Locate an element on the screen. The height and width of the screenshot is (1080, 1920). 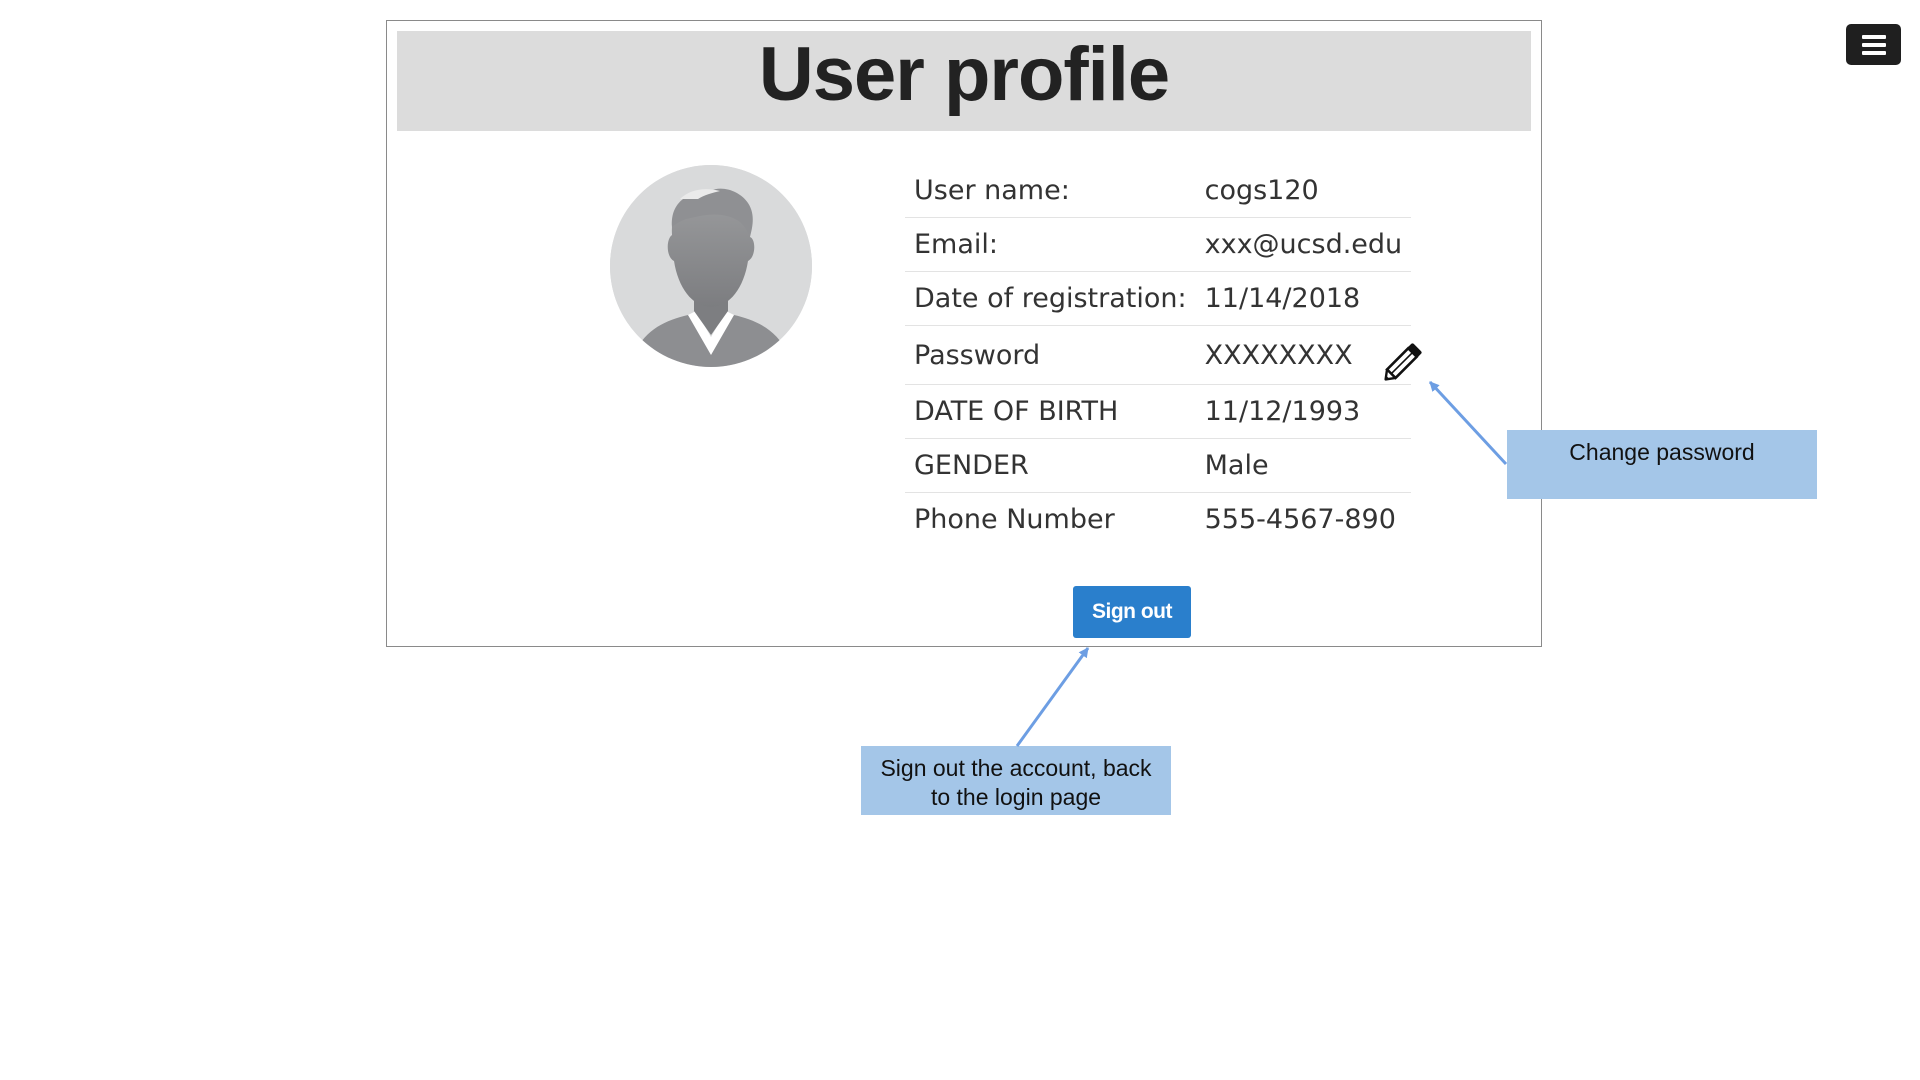
date-of-birth-label: DATE OF BIRTH is located at coordinates (1050, 411).